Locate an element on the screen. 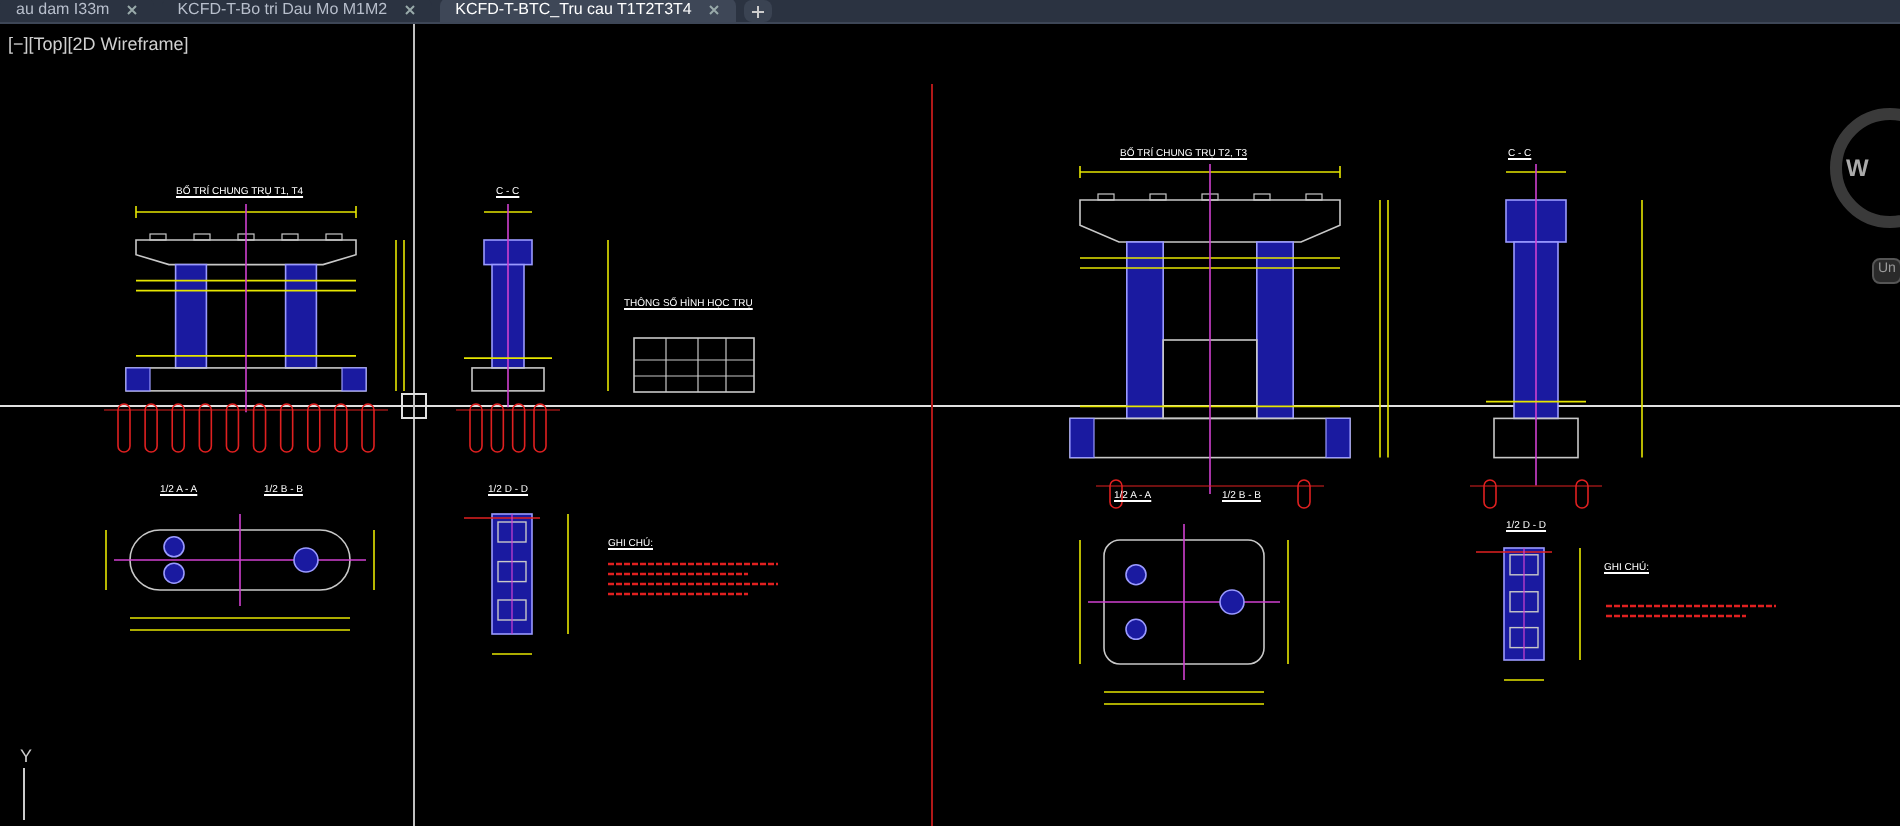 The height and width of the screenshot is (826, 1900). new-tab-button is located at coordinates (757, 11).